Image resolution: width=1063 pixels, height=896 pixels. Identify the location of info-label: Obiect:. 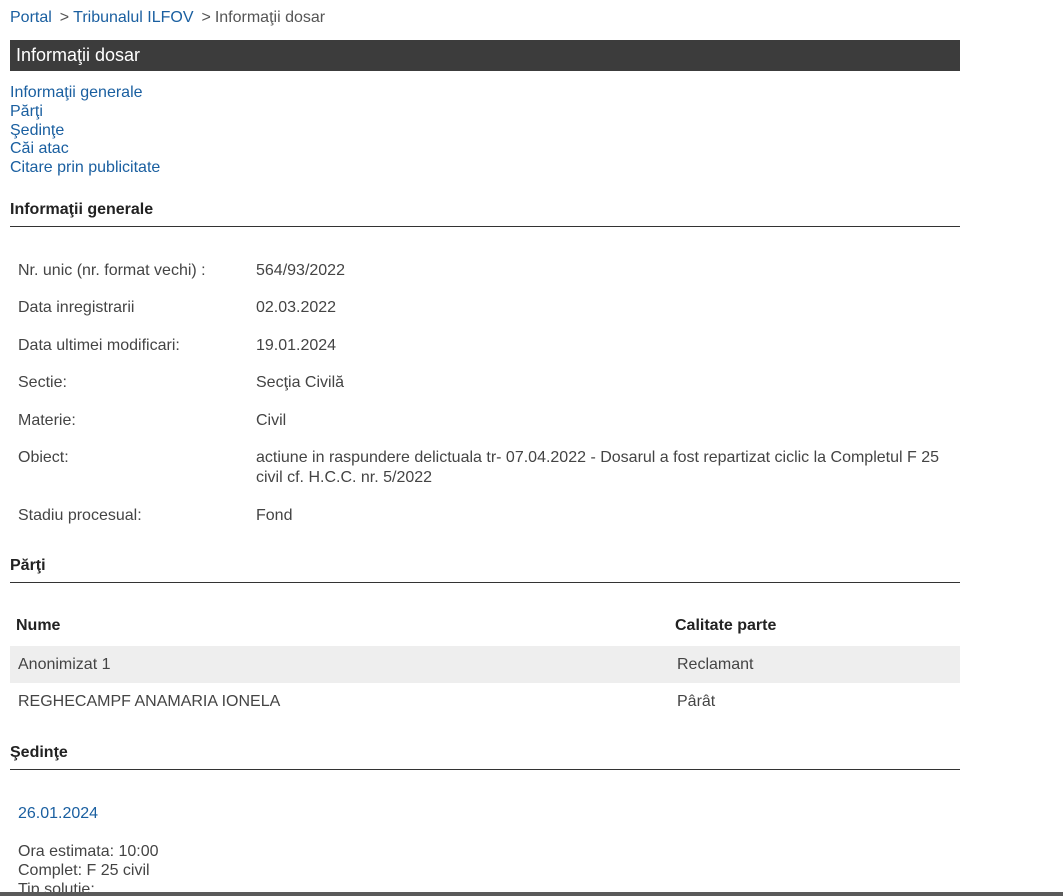
(43, 457).